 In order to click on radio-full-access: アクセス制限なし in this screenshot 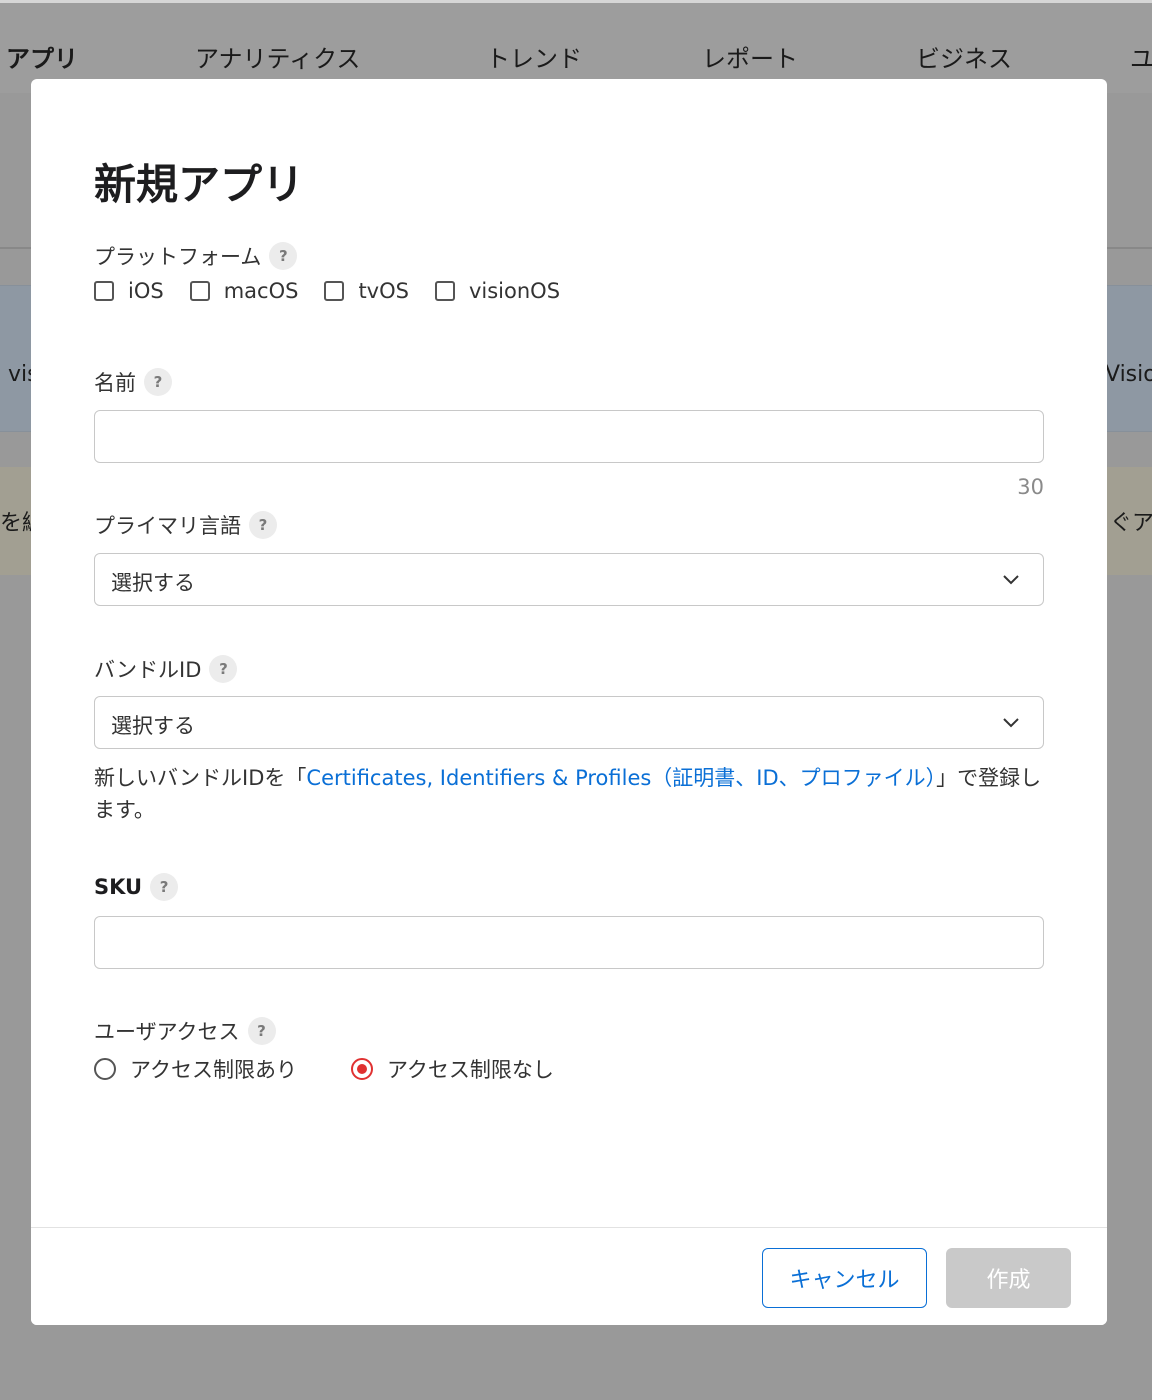, I will do `click(452, 1069)`.